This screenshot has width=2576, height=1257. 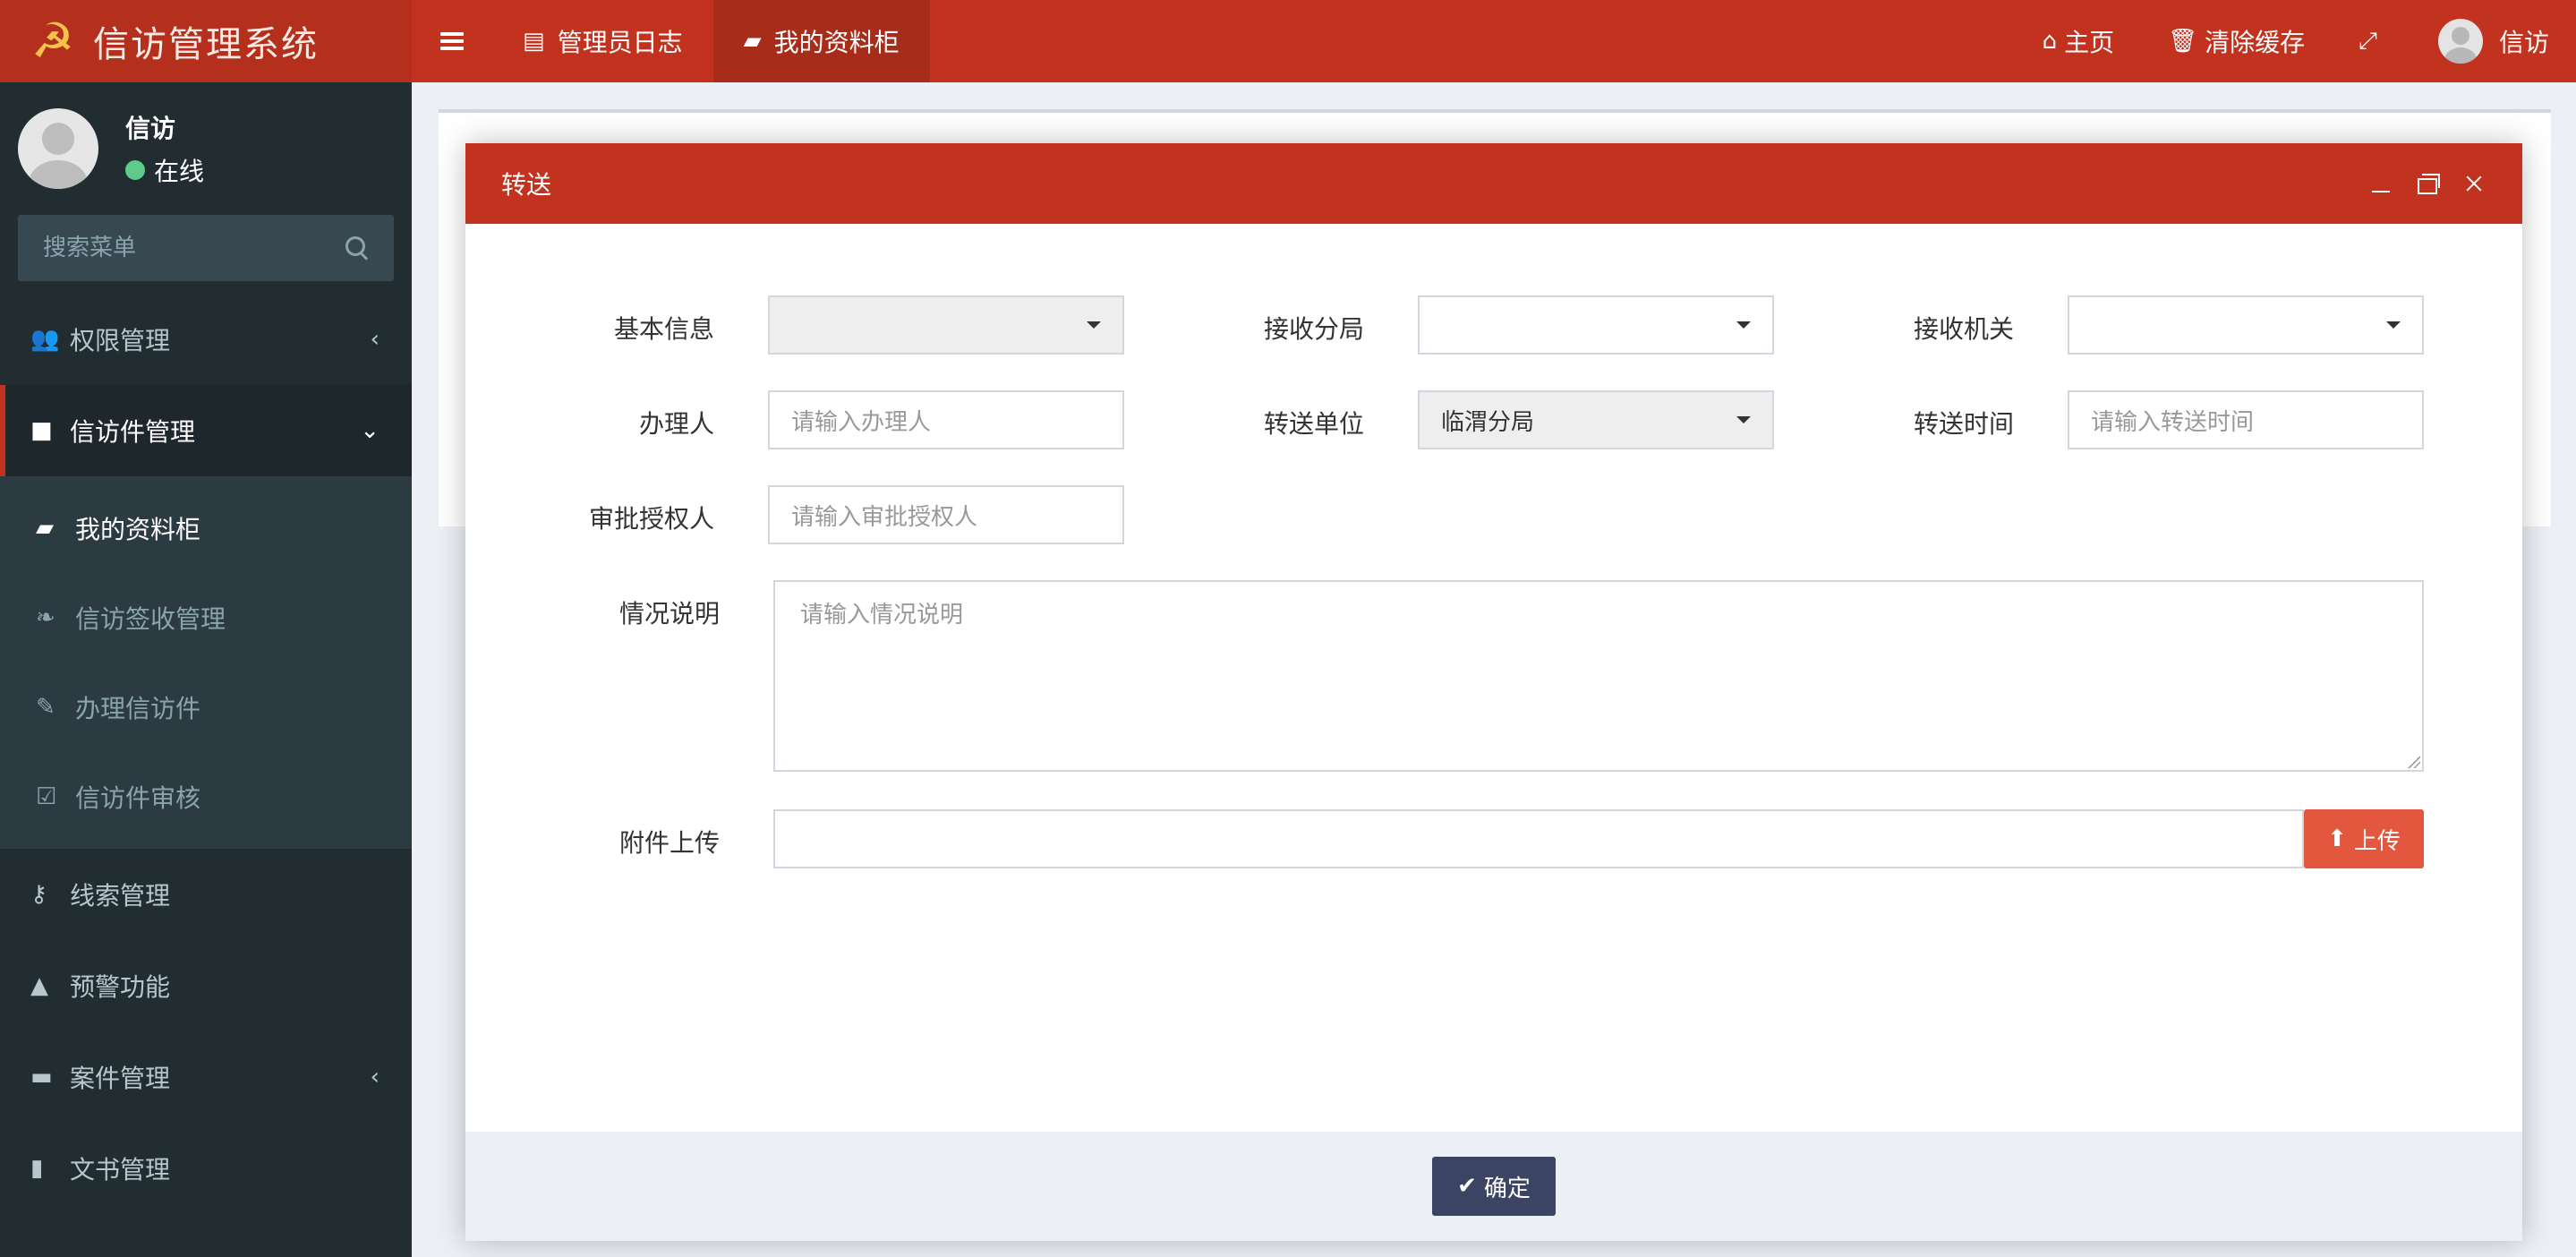 I want to click on description-label: 情况说明, so click(x=669, y=614).